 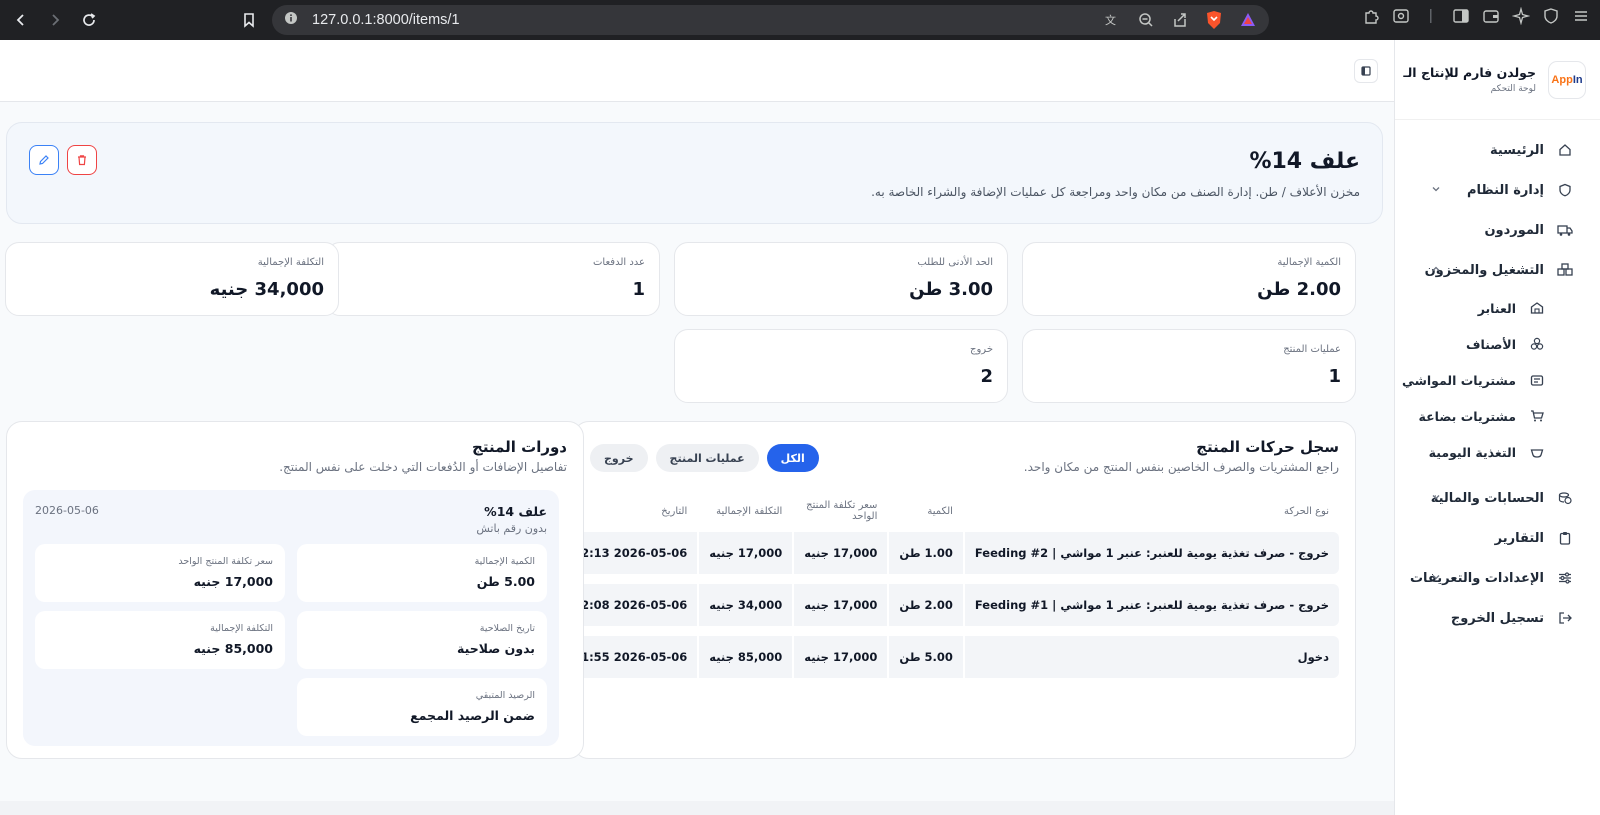 What do you see at coordinates (1366, 71) in the screenshot?
I see `sidebar-toggle-button` at bounding box center [1366, 71].